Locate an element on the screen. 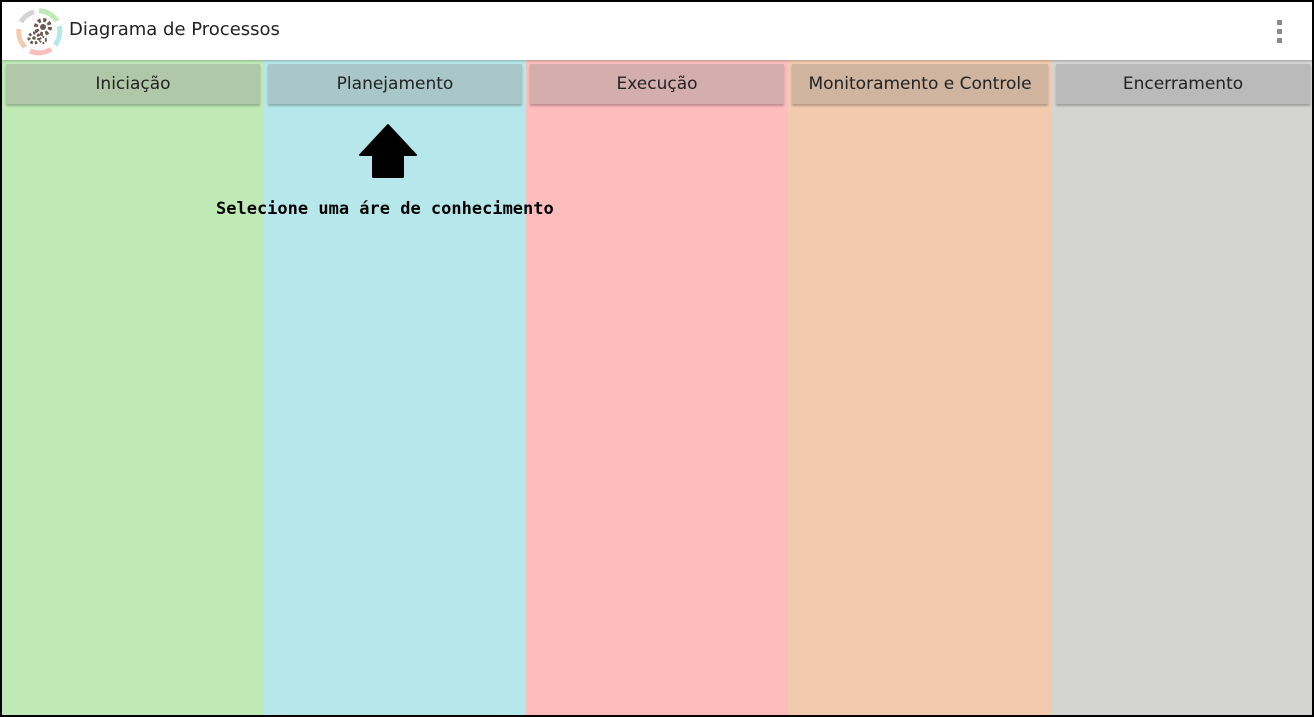 This screenshot has width=1314, height=717. phase-button-iniciacao: Iniciação is located at coordinates (133, 84).